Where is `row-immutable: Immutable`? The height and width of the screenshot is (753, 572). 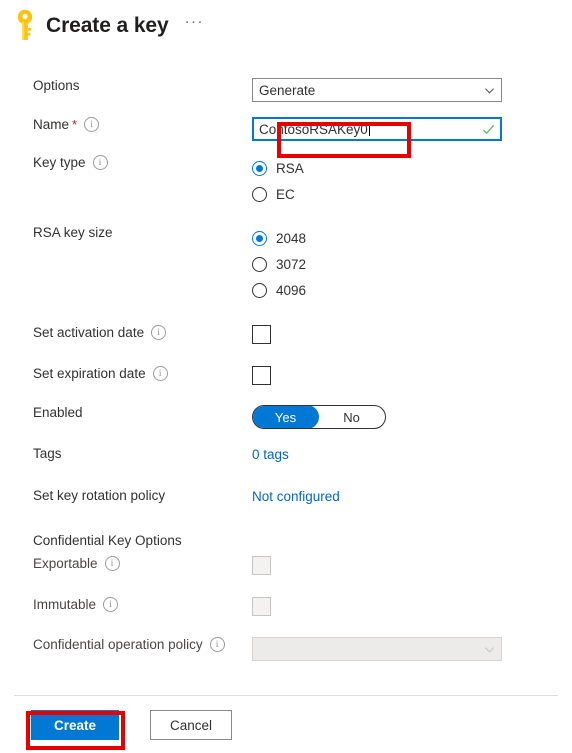
row-immutable: Immutable is located at coordinates (286, 609).